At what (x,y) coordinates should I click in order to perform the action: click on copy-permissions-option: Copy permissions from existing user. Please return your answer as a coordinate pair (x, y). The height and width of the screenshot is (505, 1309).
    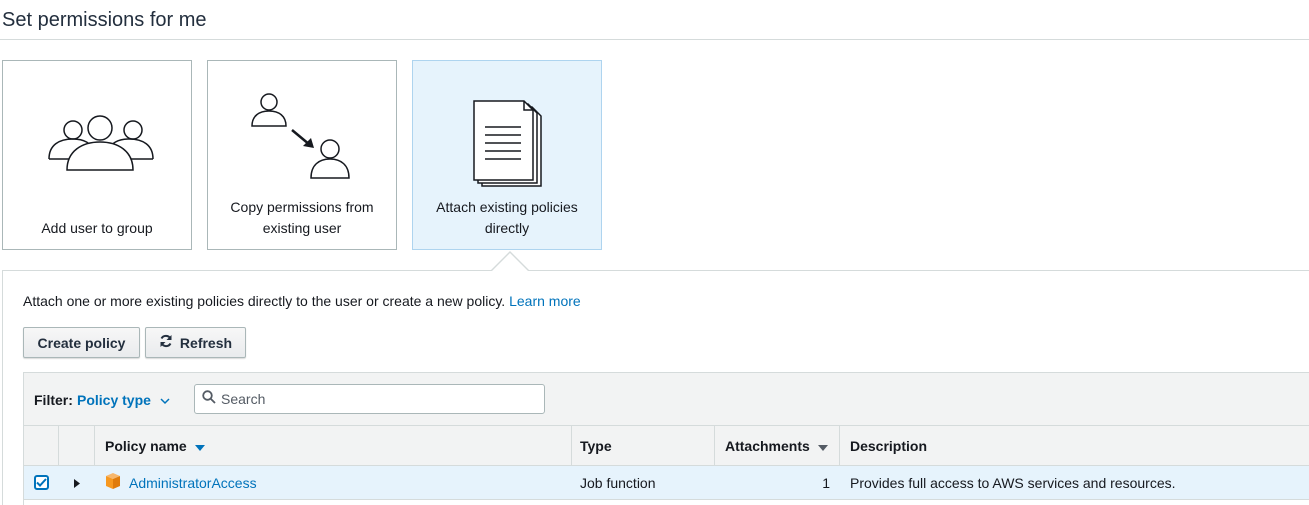
    Looking at the image, I should click on (302, 155).